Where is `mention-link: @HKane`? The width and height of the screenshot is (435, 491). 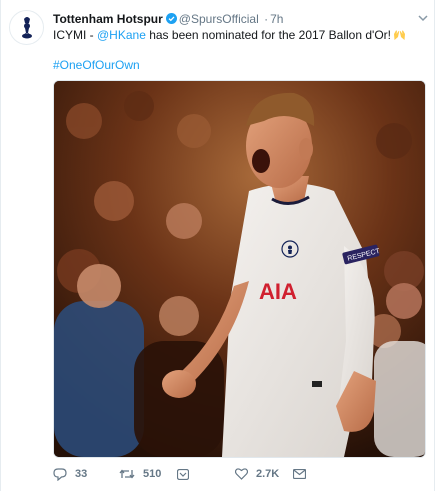 mention-link: @HKane is located at coordinates (121, 35).